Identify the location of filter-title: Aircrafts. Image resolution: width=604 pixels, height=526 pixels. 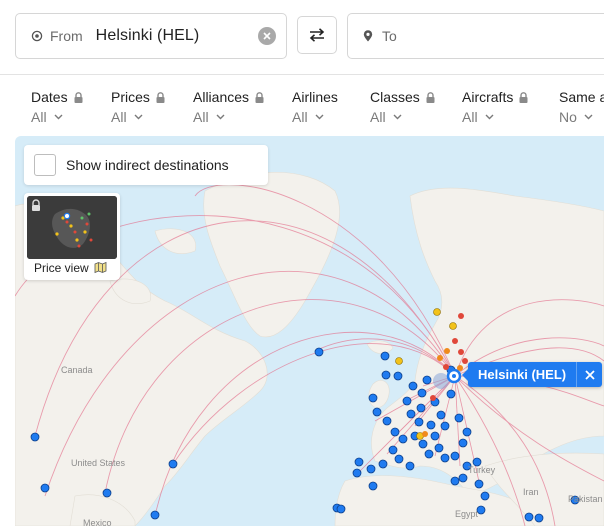
(488, 97).